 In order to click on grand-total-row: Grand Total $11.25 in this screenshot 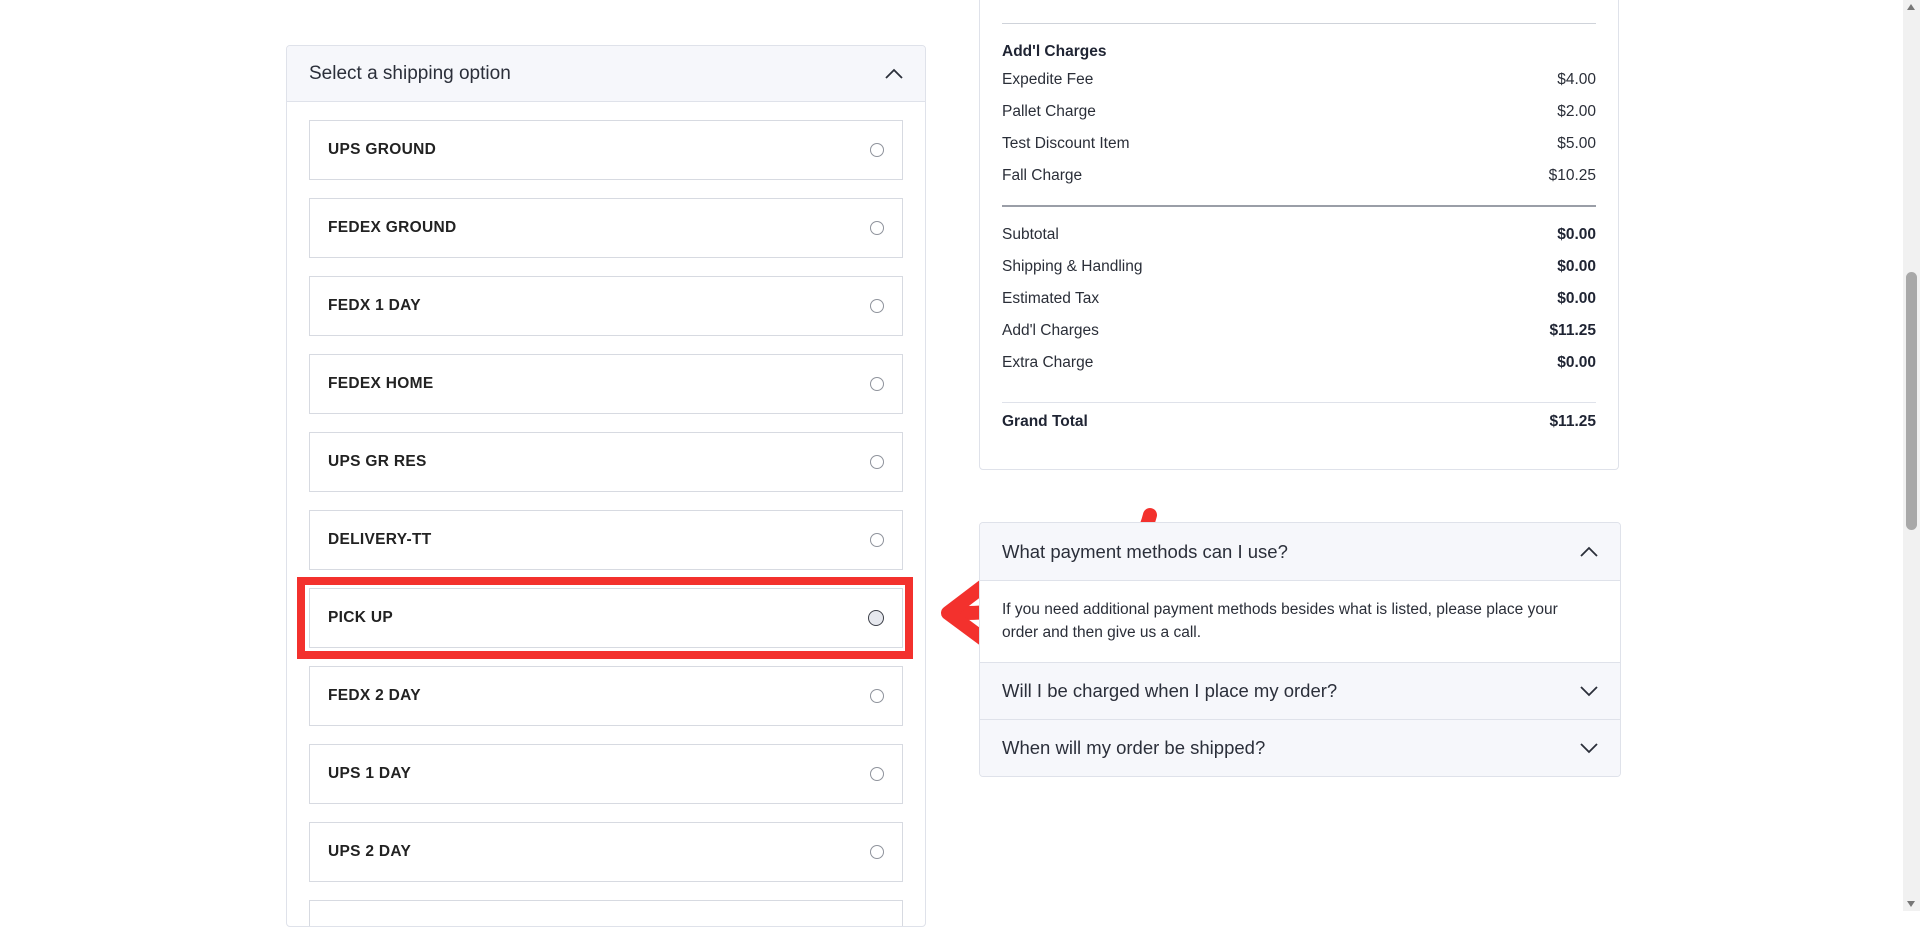, I will do `click(1299, 422)`.